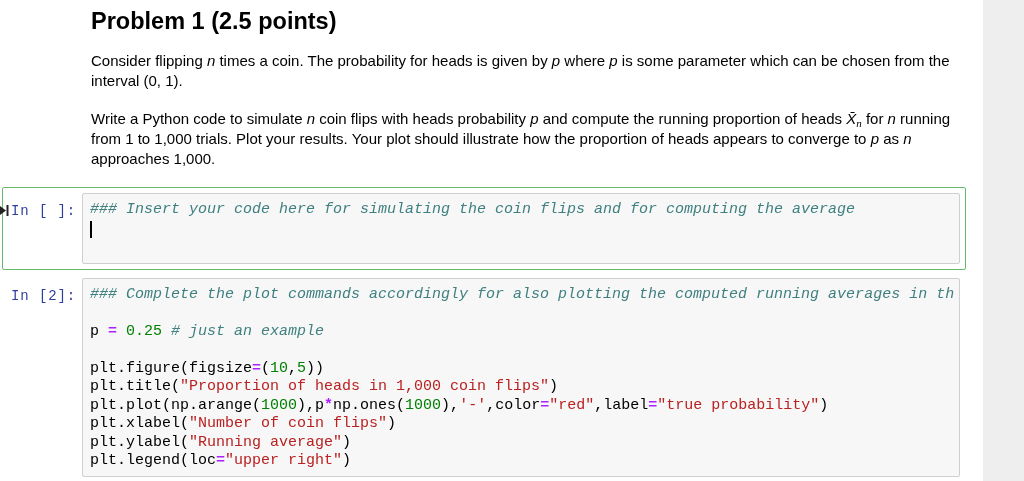 This screenshot has width=1024, height=481. What do you see at coordinates (4, 211) in the screenshot?
I see `play-bar-icon` at bounding box center [4, 211].